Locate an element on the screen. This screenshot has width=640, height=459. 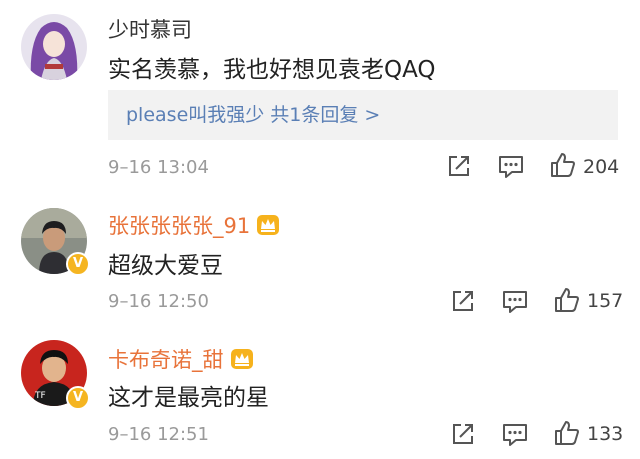
timestamp: 9–16 13:04 is located at coordinates (158, 167).